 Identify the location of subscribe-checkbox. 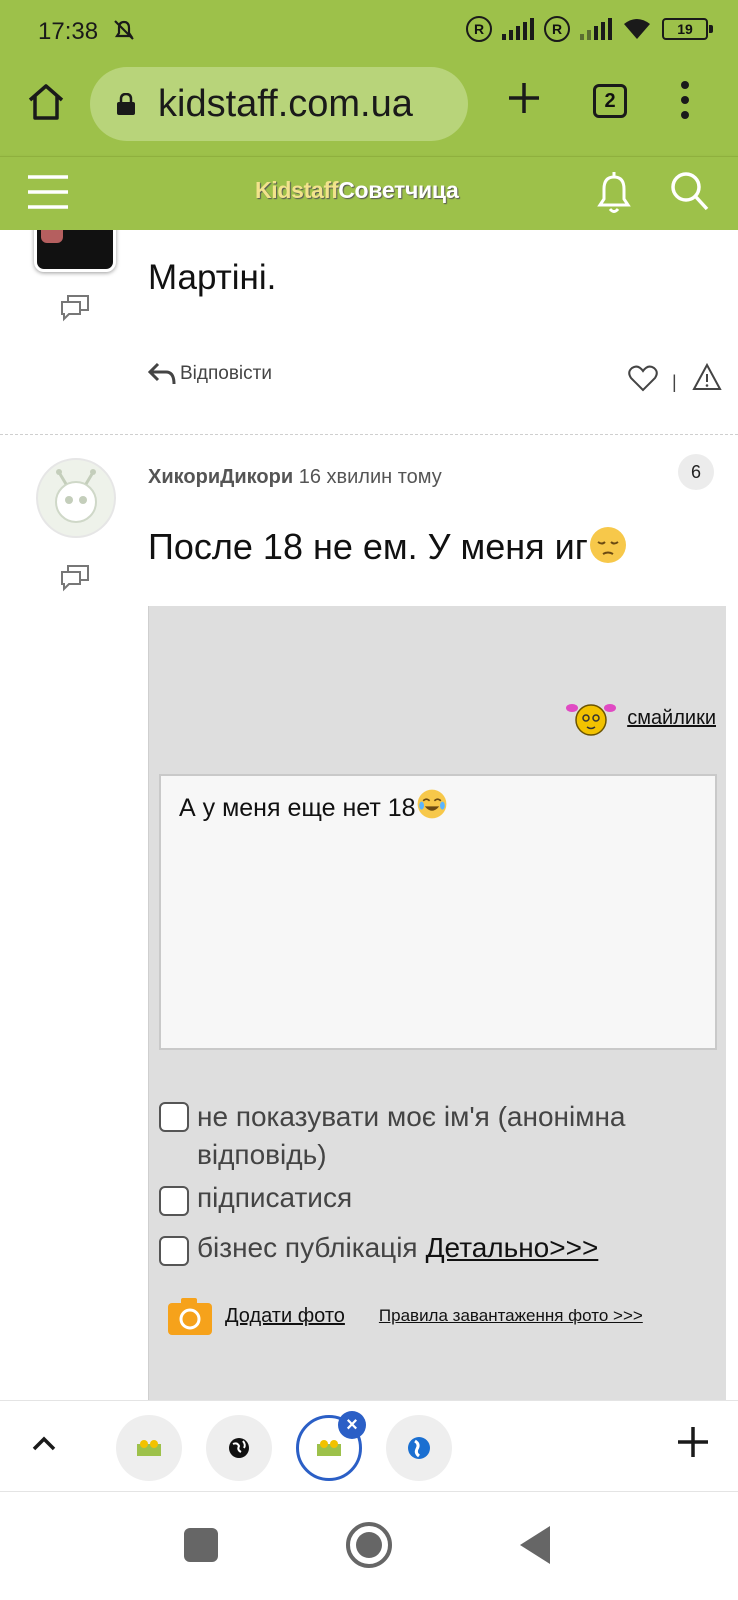
(174, 1201).